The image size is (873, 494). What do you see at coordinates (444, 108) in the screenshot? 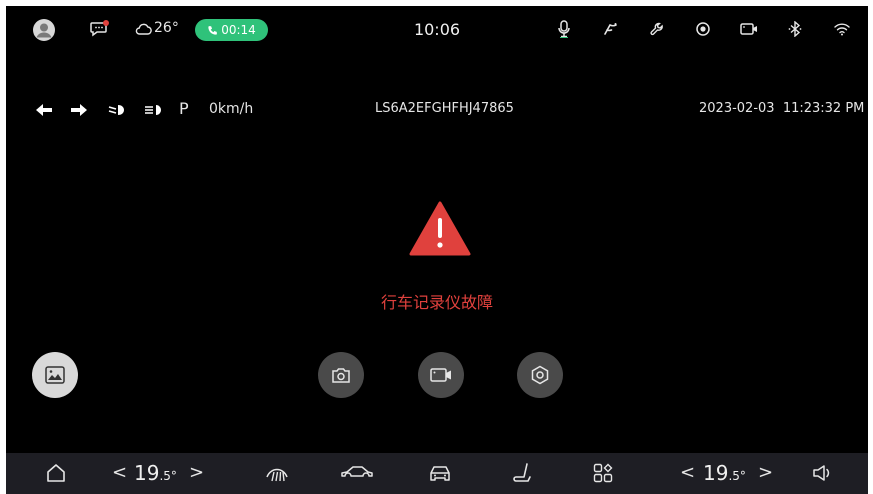
I see `vin-number: LS6A2EFGHFHJ47865` at bounding box center [444, 108].